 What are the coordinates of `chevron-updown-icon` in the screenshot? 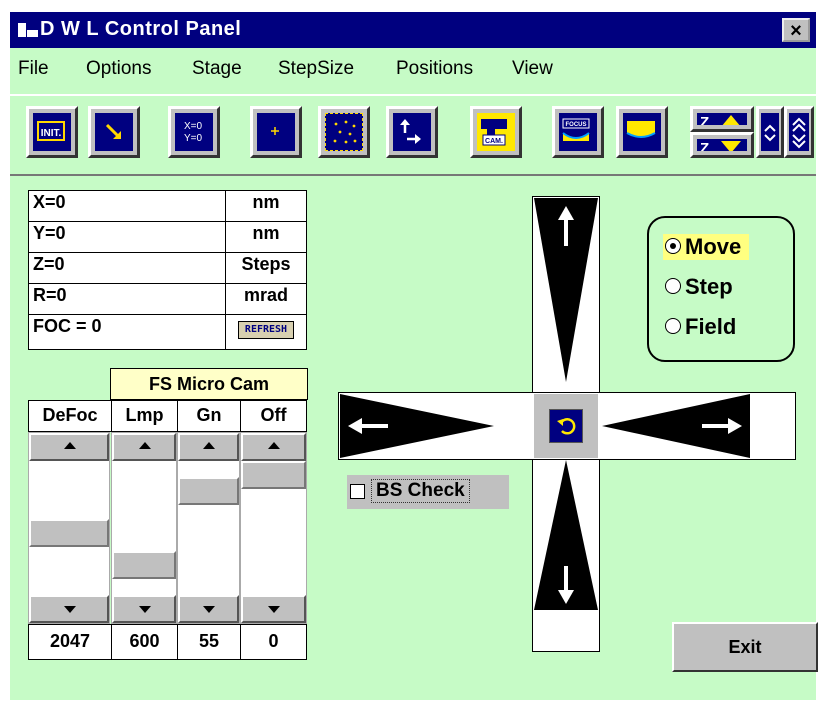 It's located at (770, 133).